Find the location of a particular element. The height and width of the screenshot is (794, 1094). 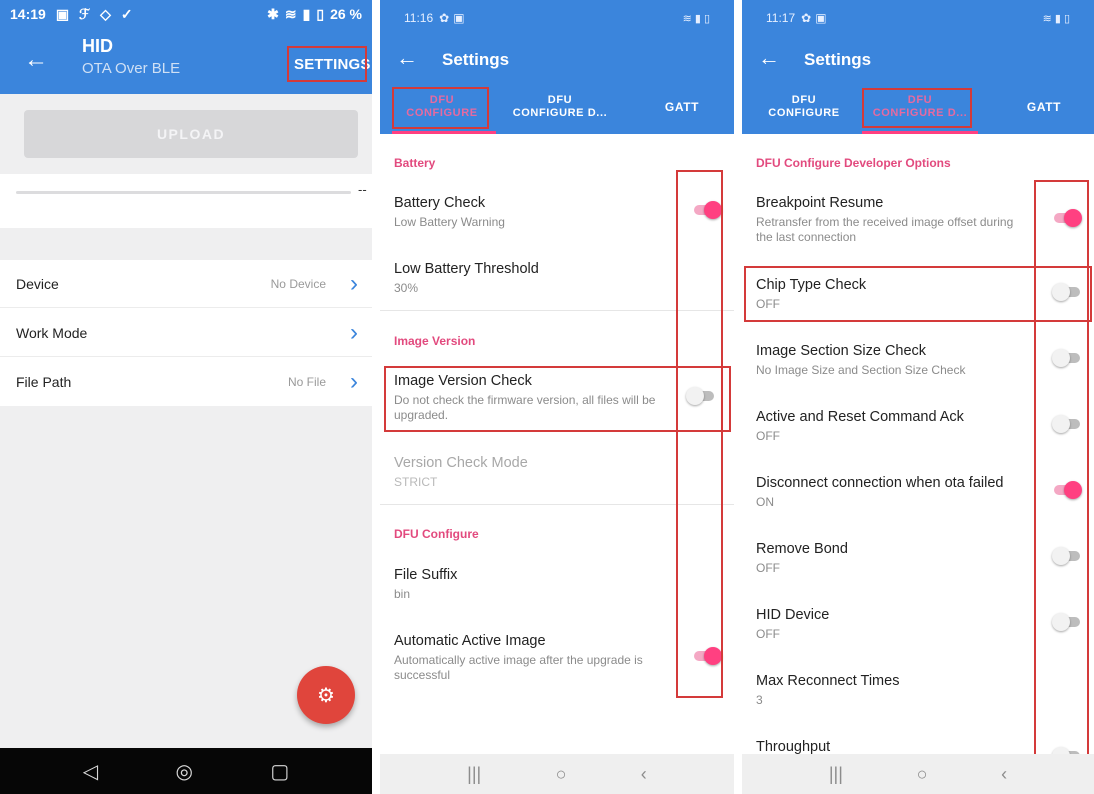

pref-file-suffix: File Suffix bin is located at coordinates (534, 584).